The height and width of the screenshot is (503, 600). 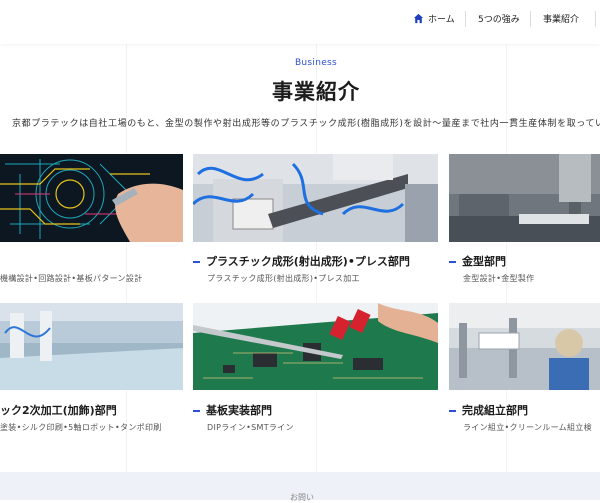 I want to click on card-title: 完成組立部門, so click(x=488, y=410).